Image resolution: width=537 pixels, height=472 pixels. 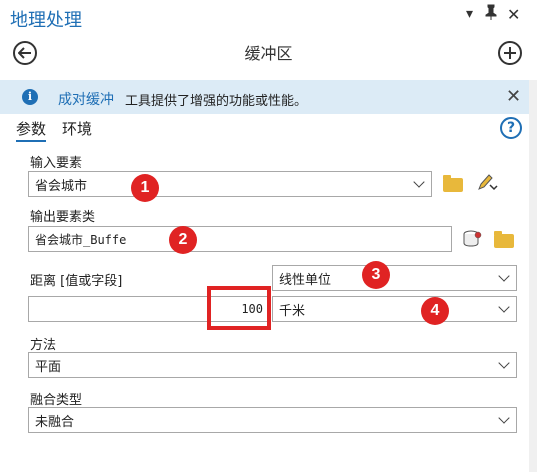 I want to click on database-icon, so click(x=473, y=241).